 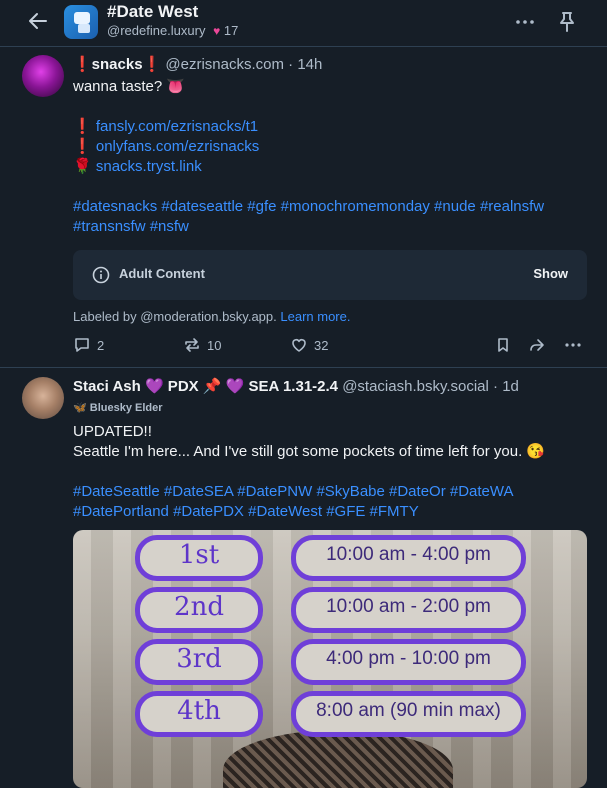 I want to click on show-content-button: Show, so click(x=550, y=273).